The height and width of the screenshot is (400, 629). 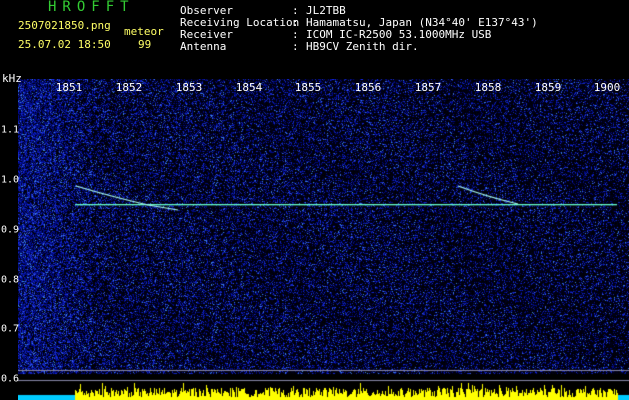 What do you see at coordinates (144, 31) in the screenshot?
I see `mode-label: meteor` at bounding box center [144, 31].